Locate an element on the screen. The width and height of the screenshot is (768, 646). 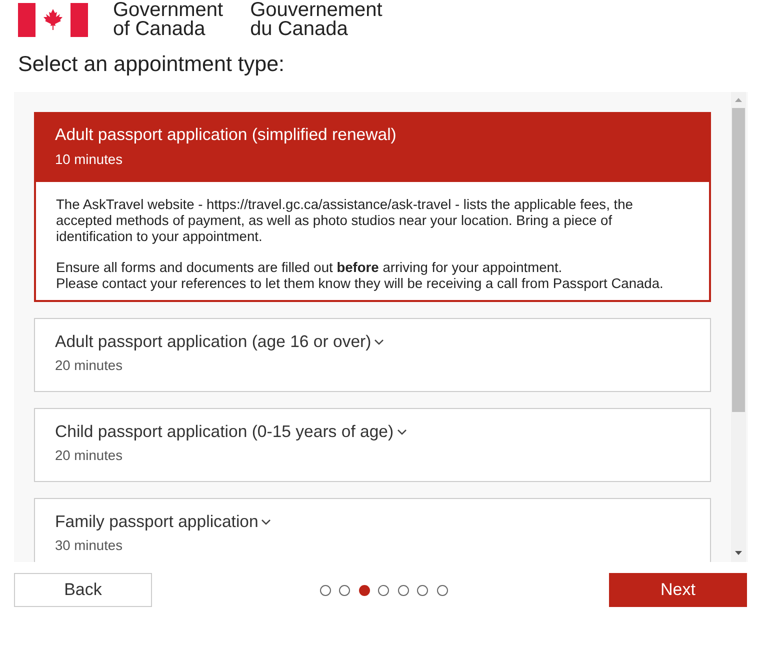
appointment-option: Child passport application (0-15 years of age) 20 minutes is located at coordinates (372, 445).